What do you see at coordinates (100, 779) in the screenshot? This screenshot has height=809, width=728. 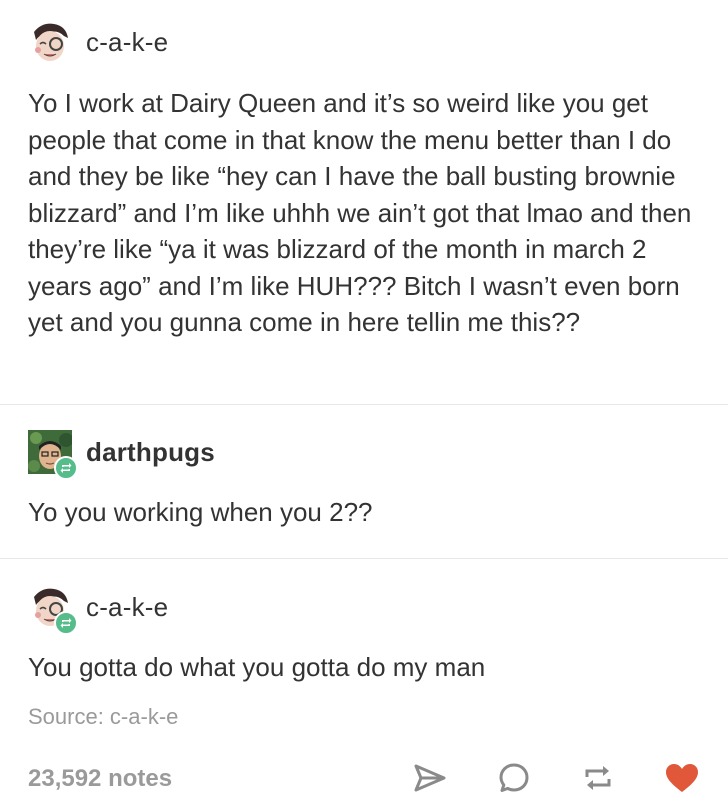 I see `notes-count: 23,592 notes` at bounding box center [100, 779].